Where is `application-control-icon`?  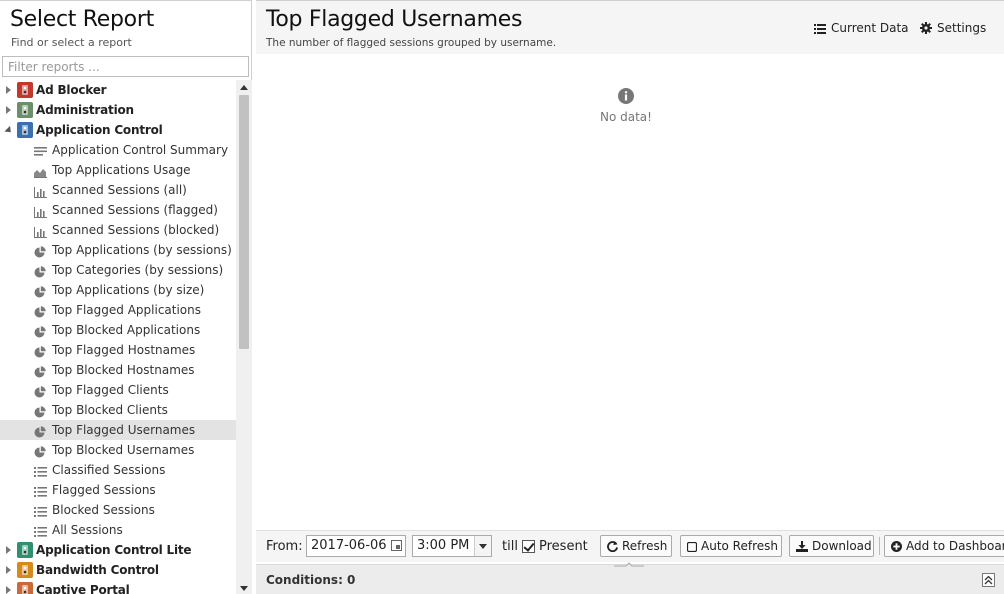 application-control-icon is located at coordinates (25, 130).